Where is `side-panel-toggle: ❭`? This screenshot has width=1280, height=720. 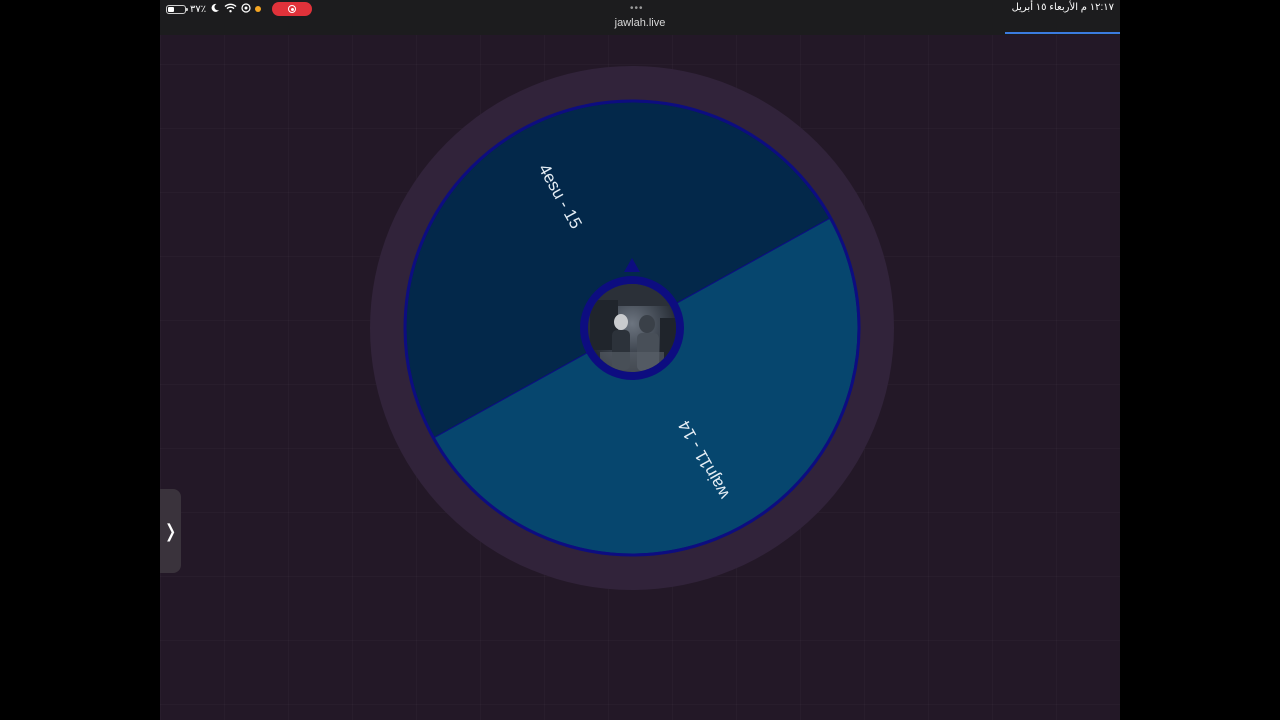 side-panel-toggle: ❭ is located at coordinates (170, 531).